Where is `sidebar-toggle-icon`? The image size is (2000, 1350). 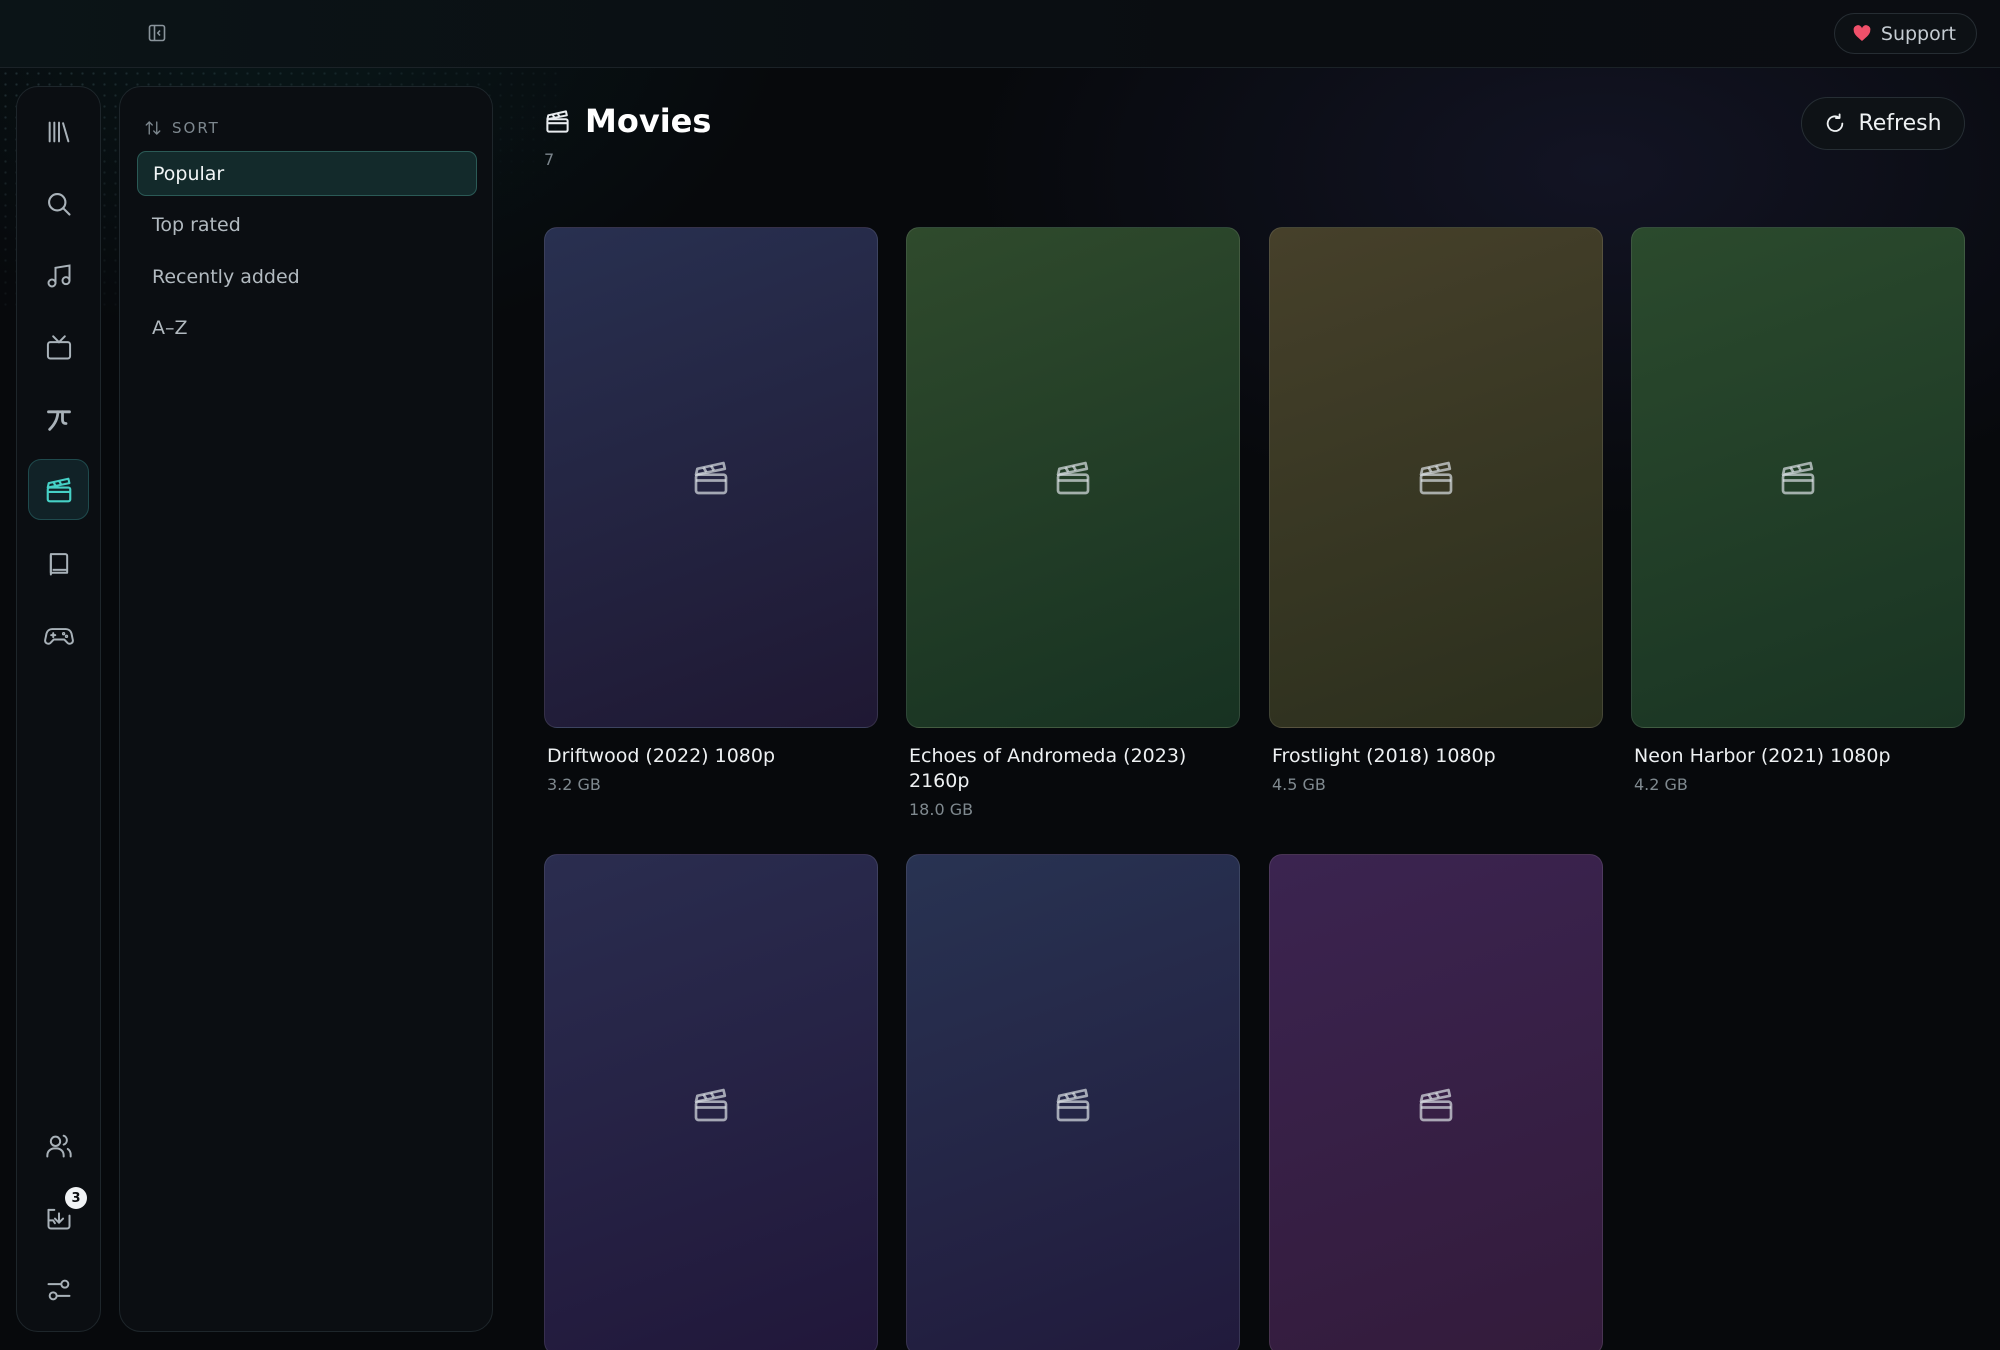 sidebar-toggle-icon is located at coordinates (157, 33).